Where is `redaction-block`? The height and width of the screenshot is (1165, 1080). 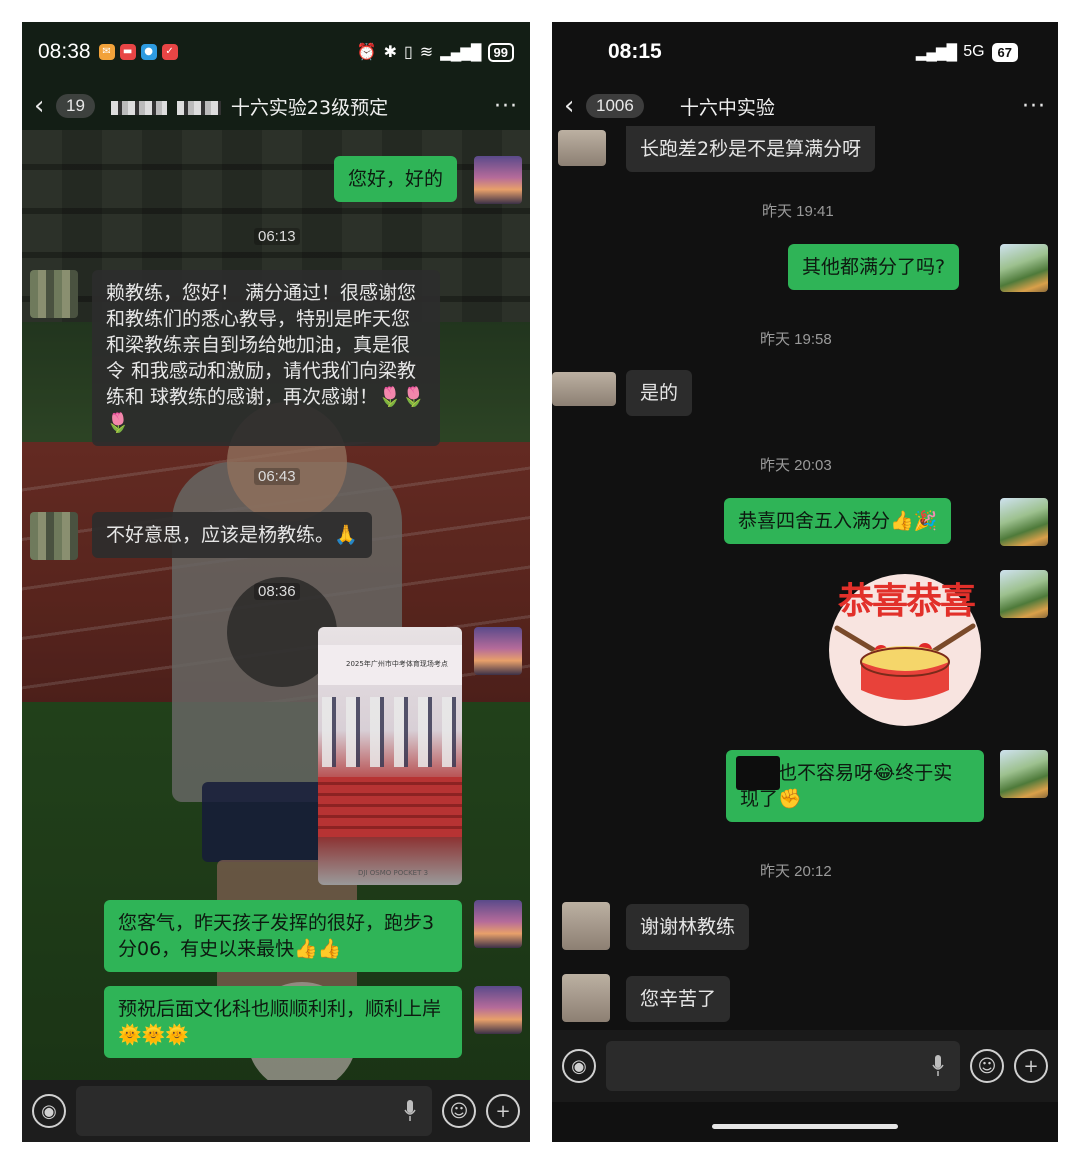 redaction-block is located at coordinates (758, 773).